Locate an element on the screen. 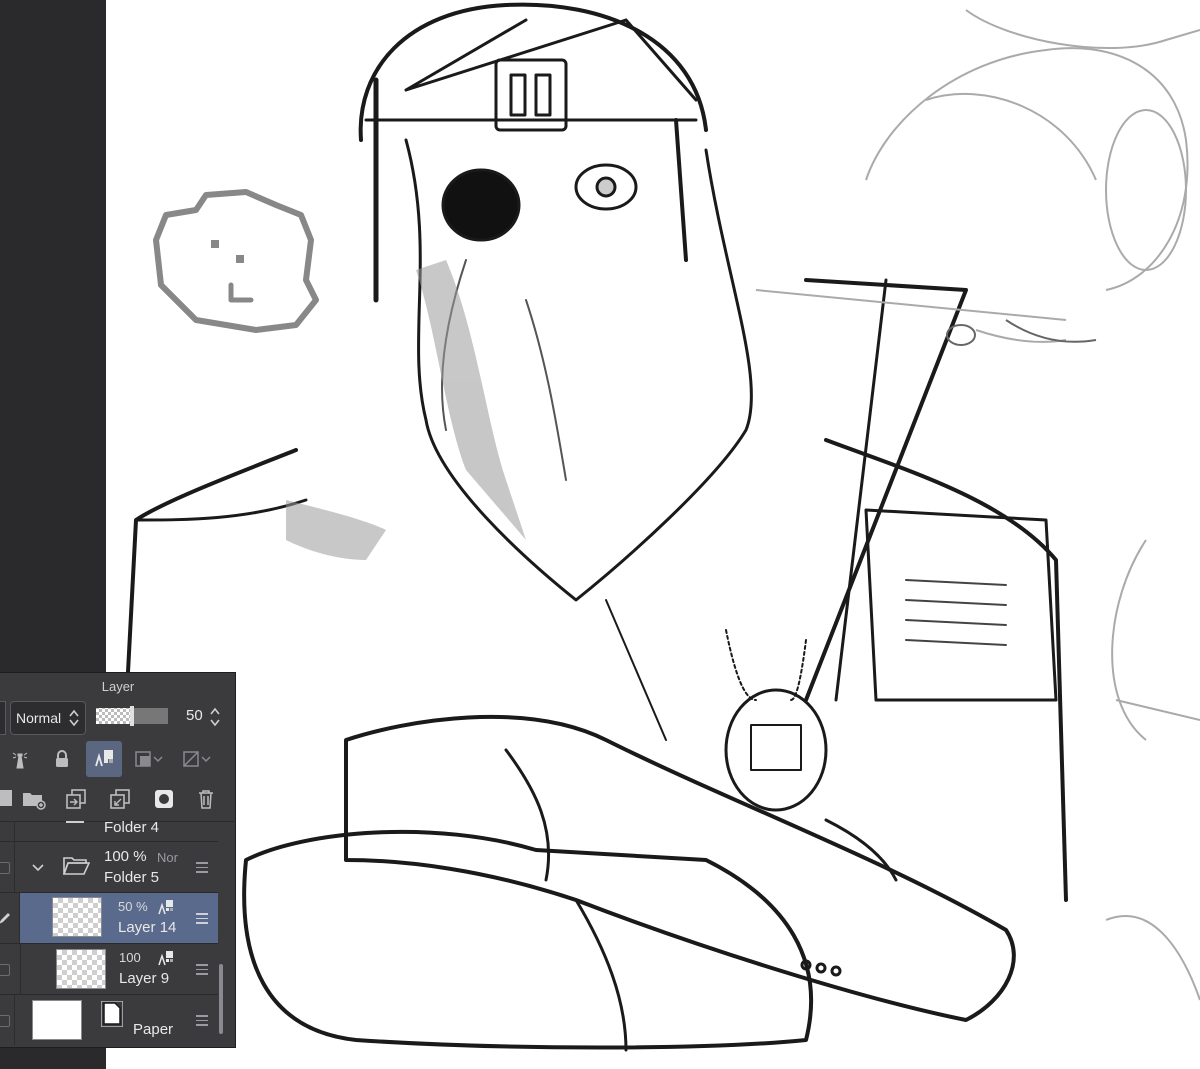 Image resolution: width=1200 pixels, height=1069 pixels. up-down-chevron-icon is located at coordinates (74, 718).